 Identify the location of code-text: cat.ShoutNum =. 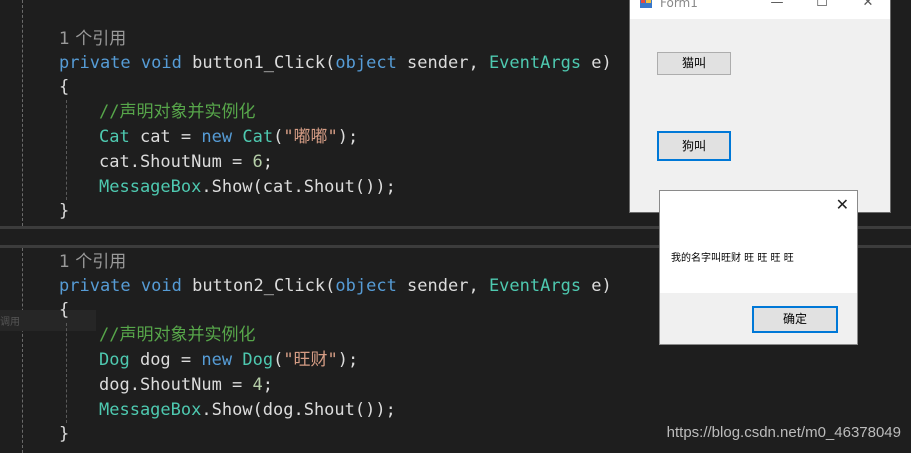
(176, 162).